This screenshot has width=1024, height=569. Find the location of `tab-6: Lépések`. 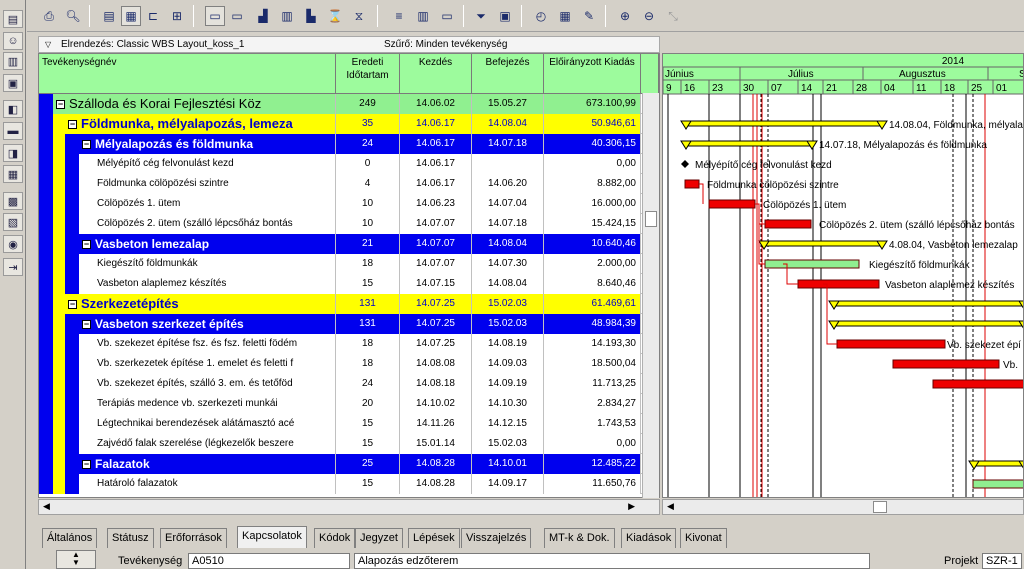

tab-6: Lépések is located at coordinates (434, 538).